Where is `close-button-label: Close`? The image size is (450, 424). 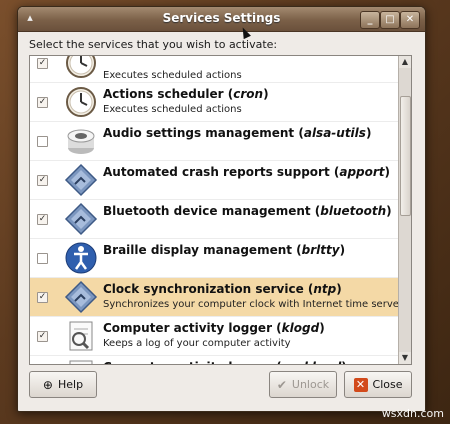 close-button-label: Close is located at coordinates (387, 384).